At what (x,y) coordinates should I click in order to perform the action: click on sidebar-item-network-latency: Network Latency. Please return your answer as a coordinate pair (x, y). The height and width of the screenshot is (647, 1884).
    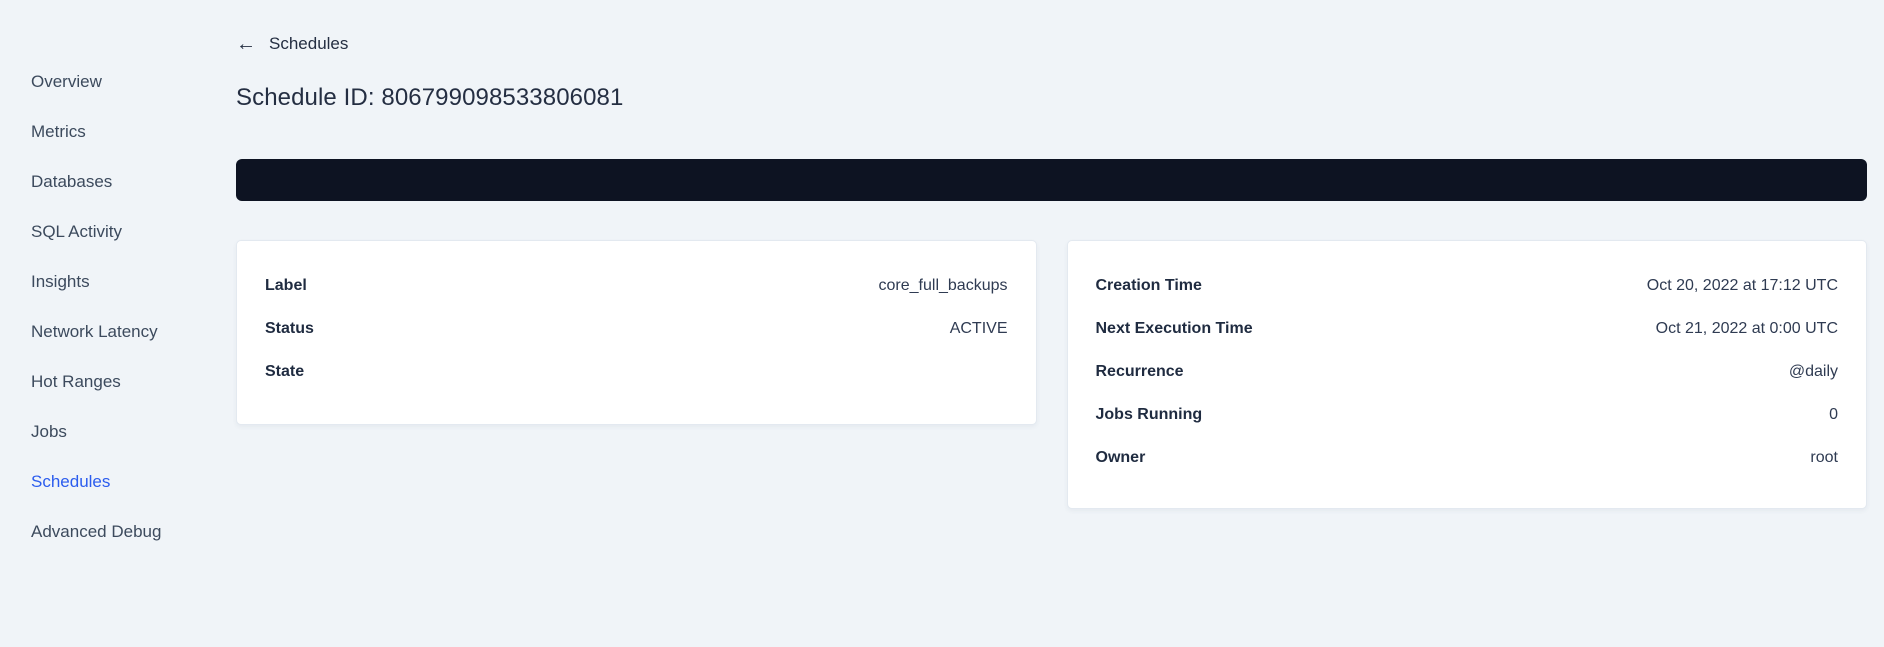
    Looking at the image, I should click on (118, 332).